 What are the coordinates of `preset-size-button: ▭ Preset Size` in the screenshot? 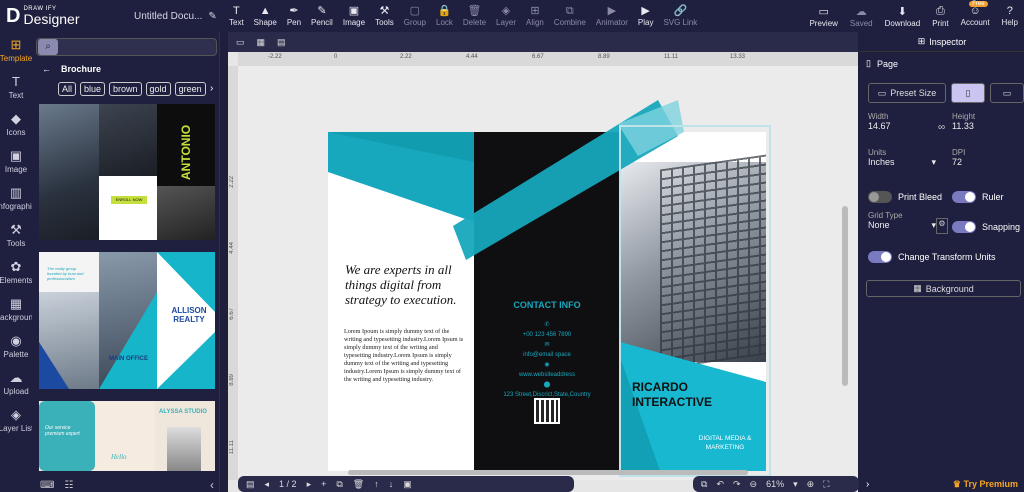 It's located at (907, 93).